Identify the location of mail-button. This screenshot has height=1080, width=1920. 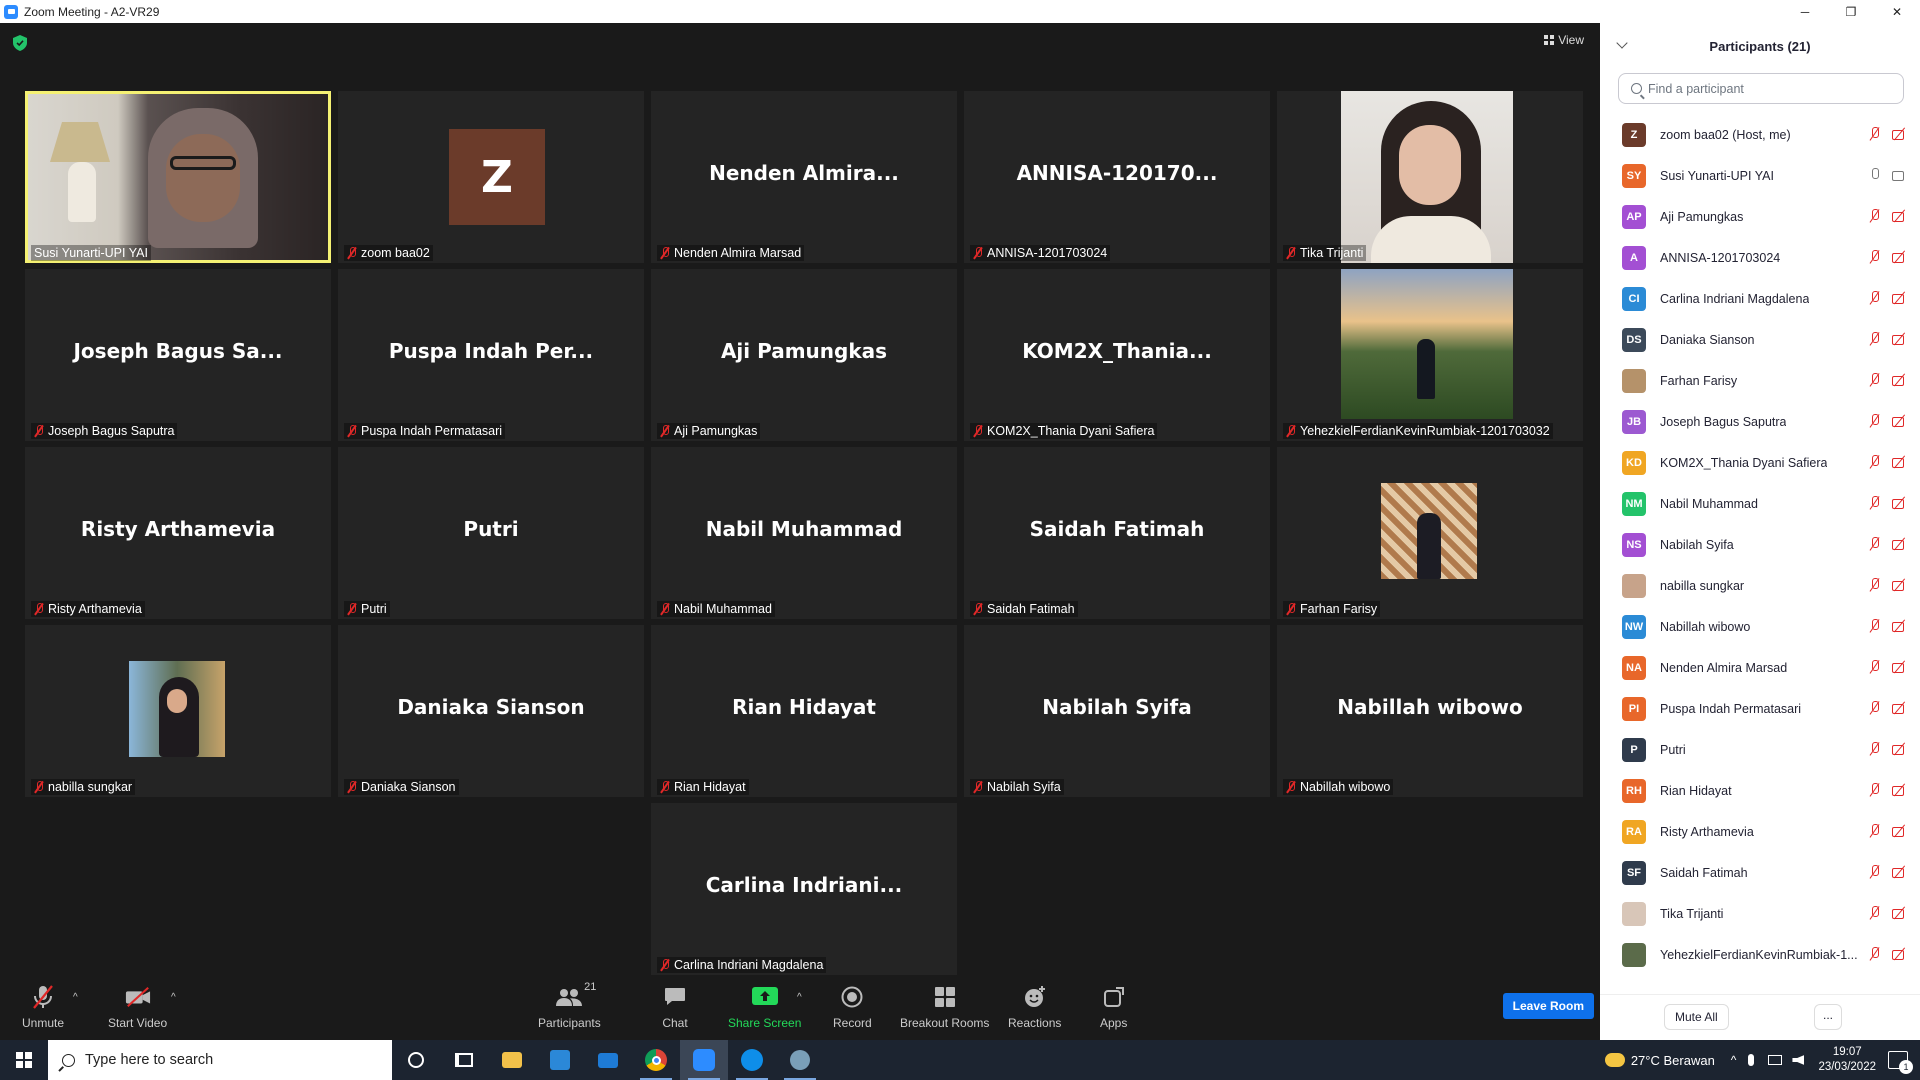
(608, 1060).